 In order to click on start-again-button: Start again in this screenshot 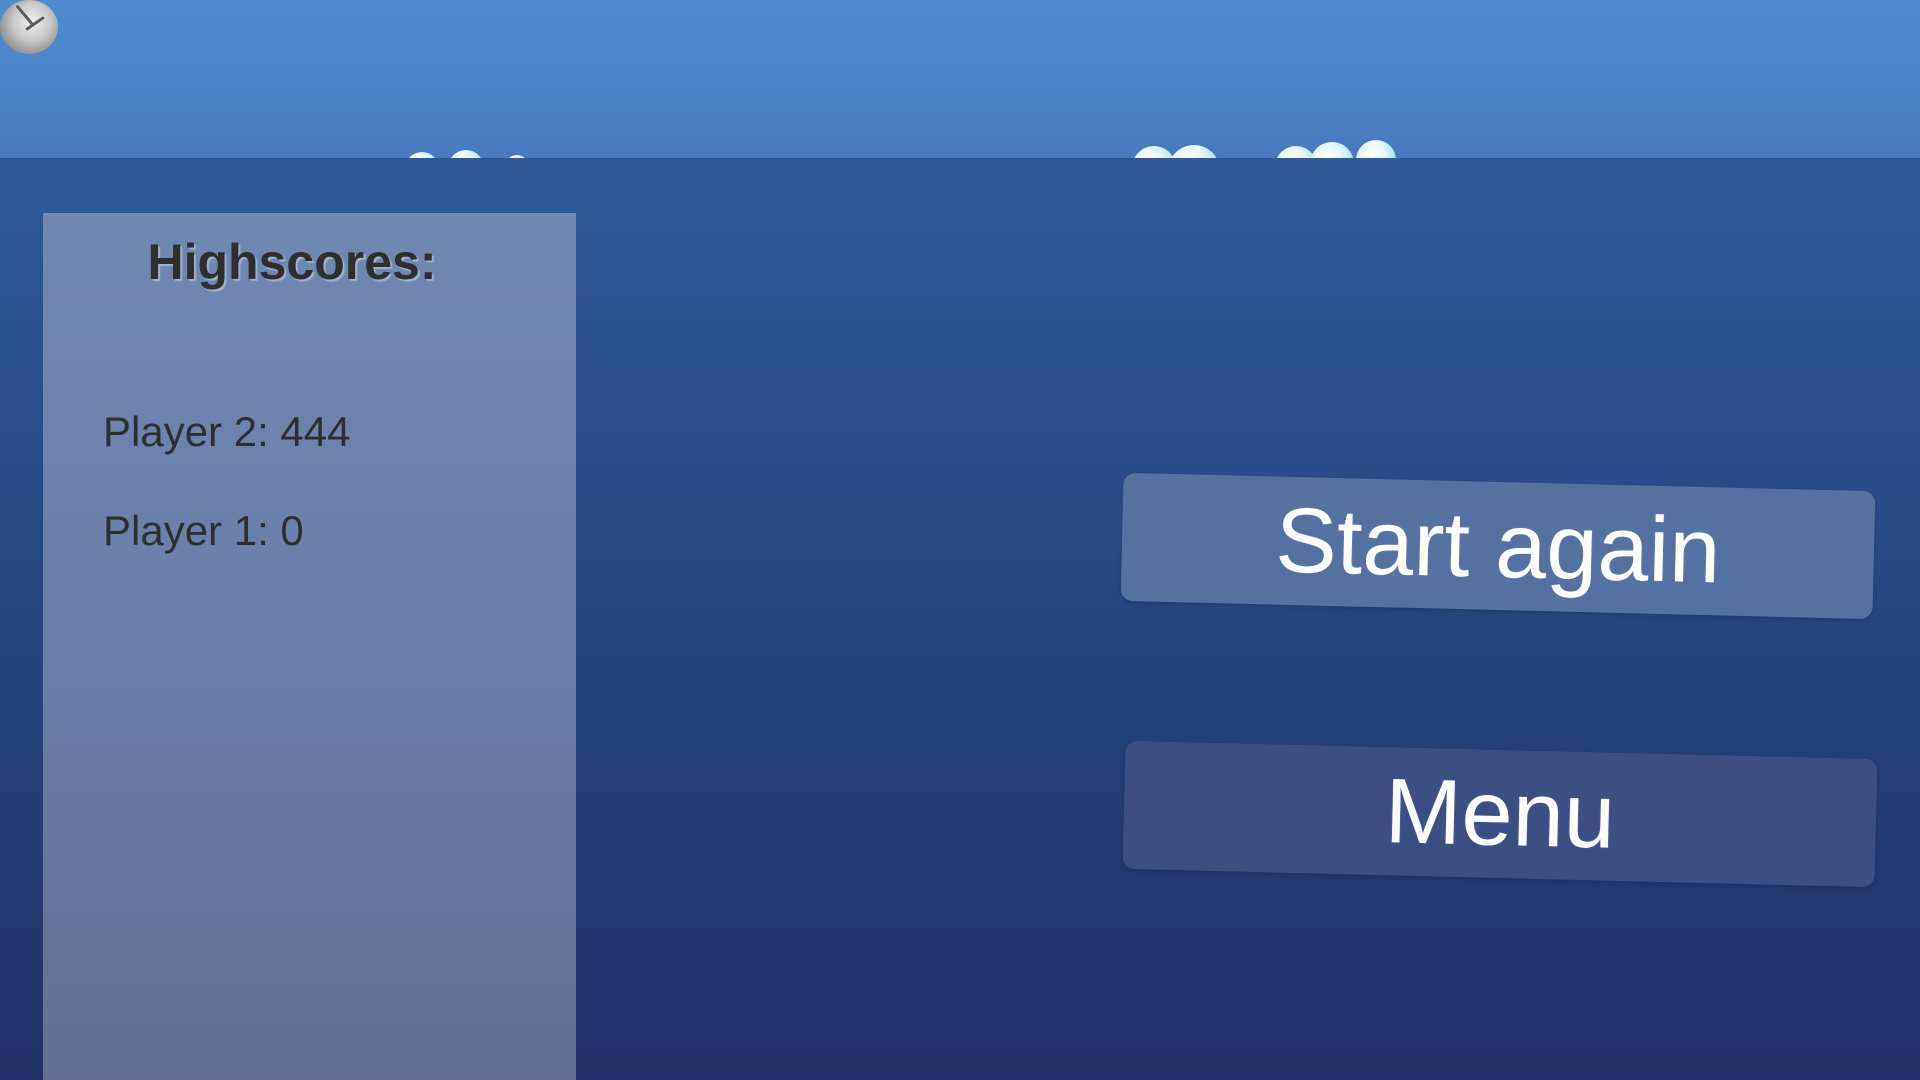, I will do `click(1498, 546)`.